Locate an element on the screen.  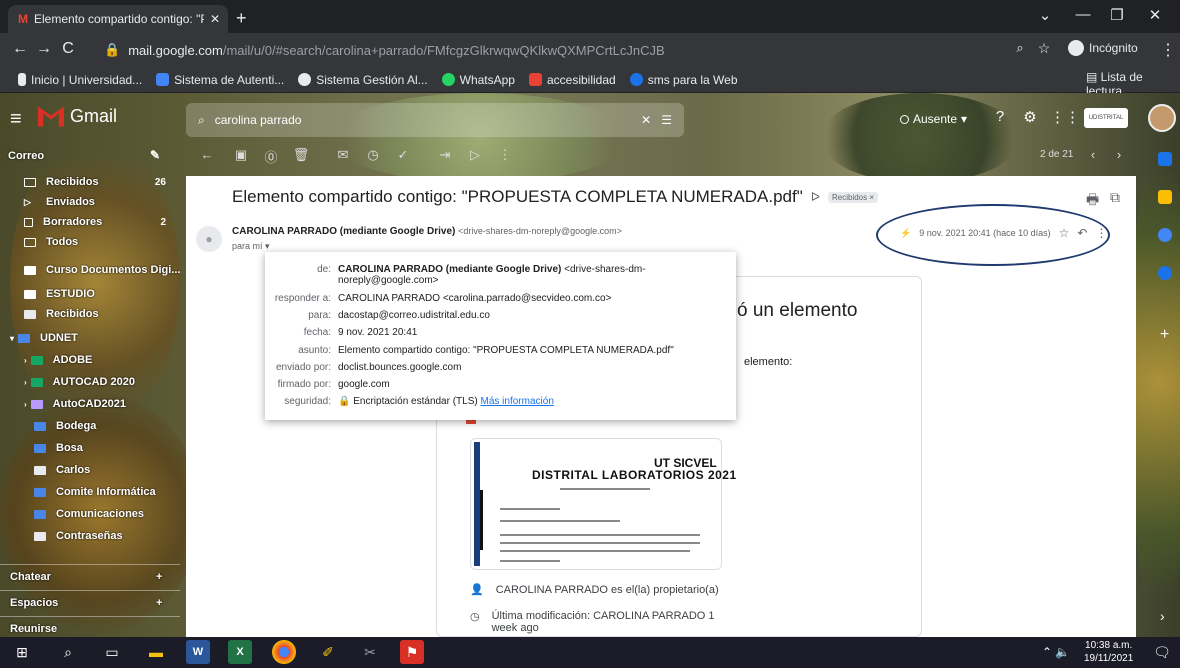
bookmark-star-icon: ☆ is located at coordinates (1044, 48).